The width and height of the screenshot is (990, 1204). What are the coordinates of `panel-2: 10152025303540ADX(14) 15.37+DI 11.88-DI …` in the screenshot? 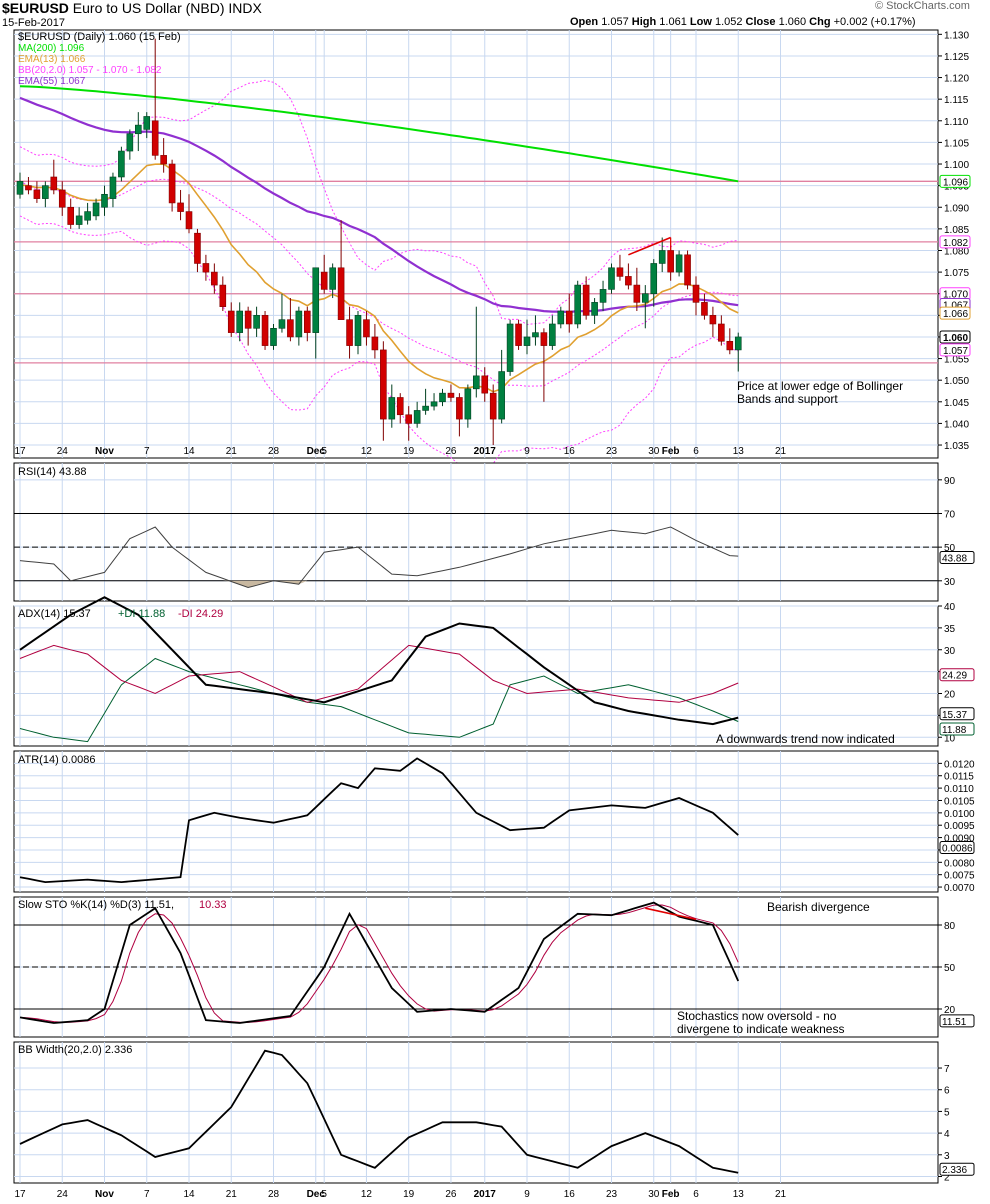 It's located at (494, 671).